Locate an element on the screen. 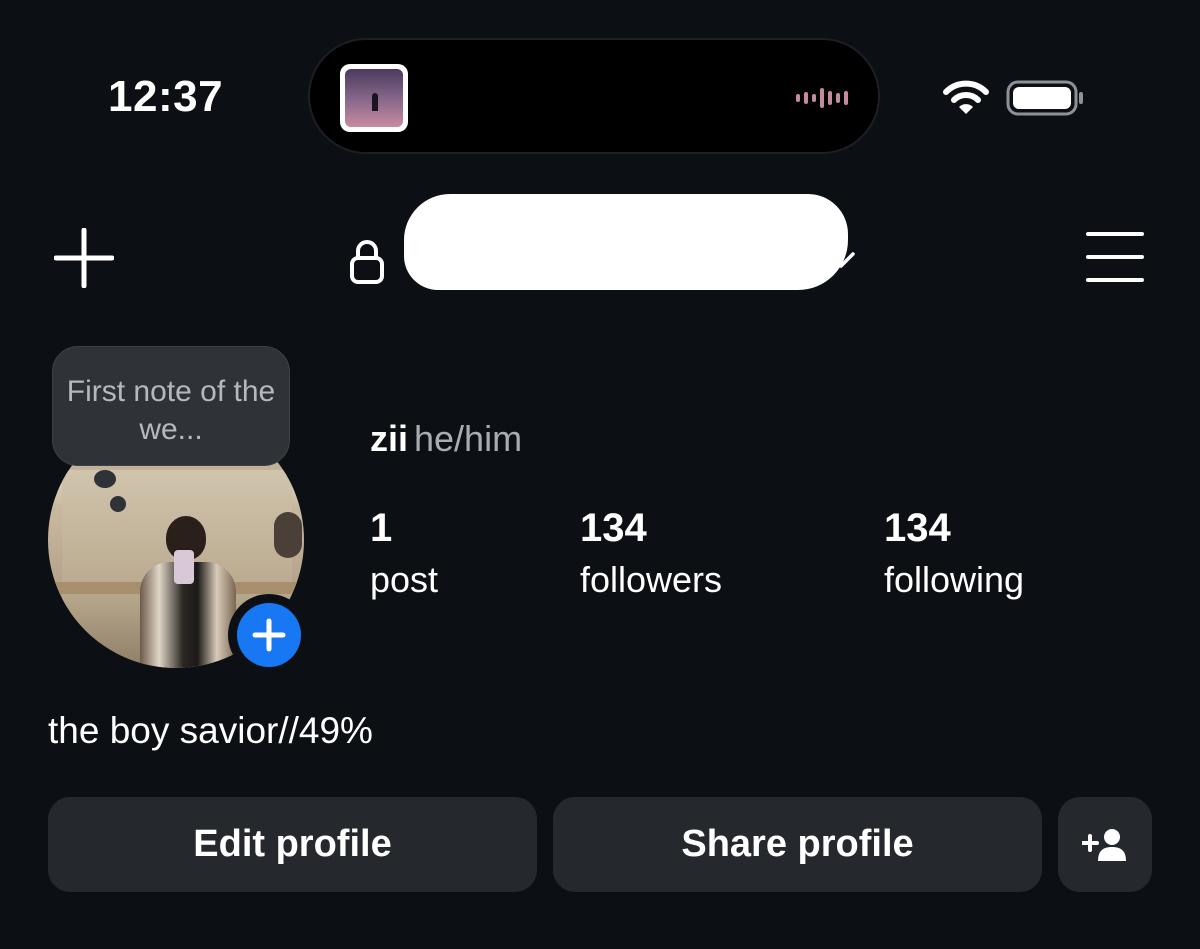 The height and width of the screenshot is (949, 1200). stat-label: followers is located at coordinates (651, 579).